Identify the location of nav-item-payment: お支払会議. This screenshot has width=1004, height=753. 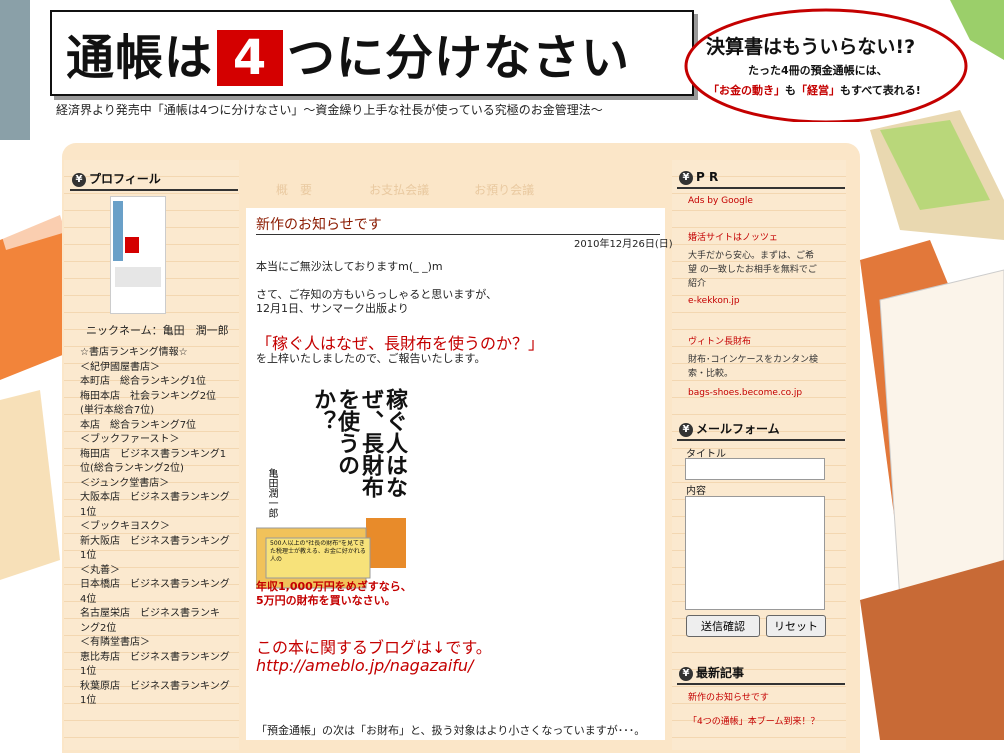
(399, 190).